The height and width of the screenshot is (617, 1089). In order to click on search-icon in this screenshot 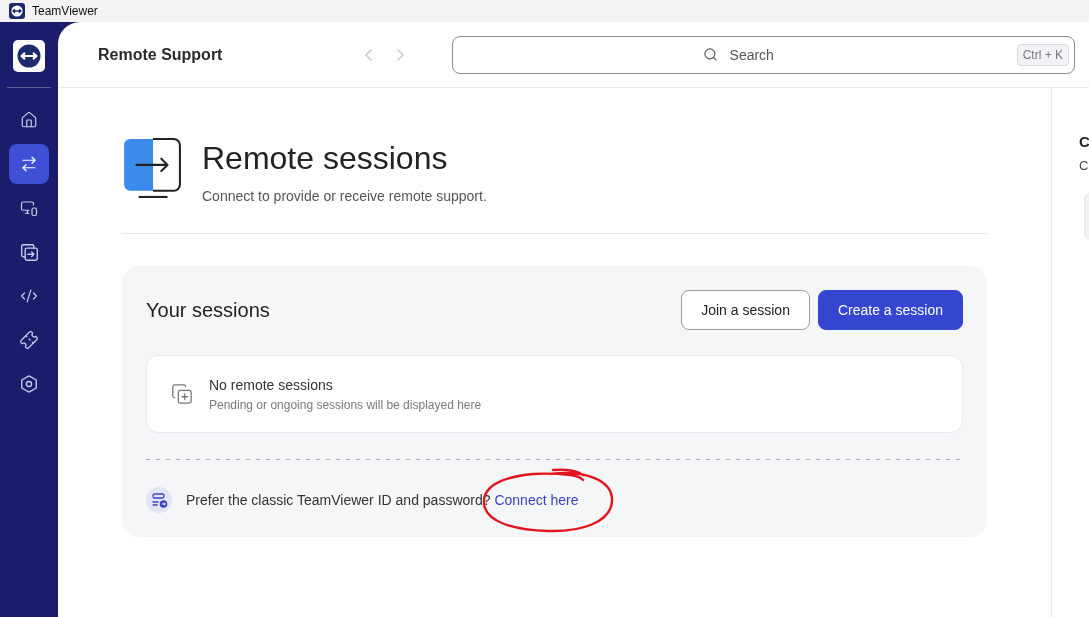, I will do `click(711, 54)`.